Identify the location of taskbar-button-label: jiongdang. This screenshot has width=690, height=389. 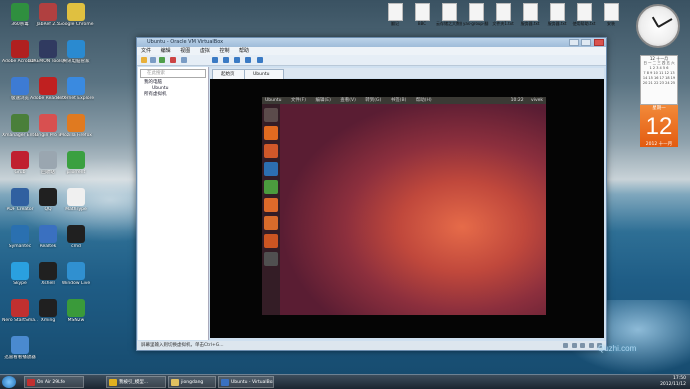
(192, 382).